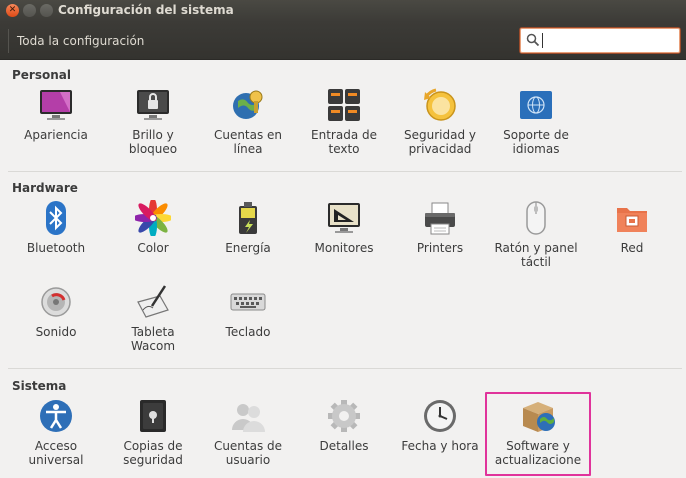 This screenshot has height=478, width=686. Describe the element at coordinates (153, 453) in the screenshot. I see `item-label: Copias de seguridad` at that location.